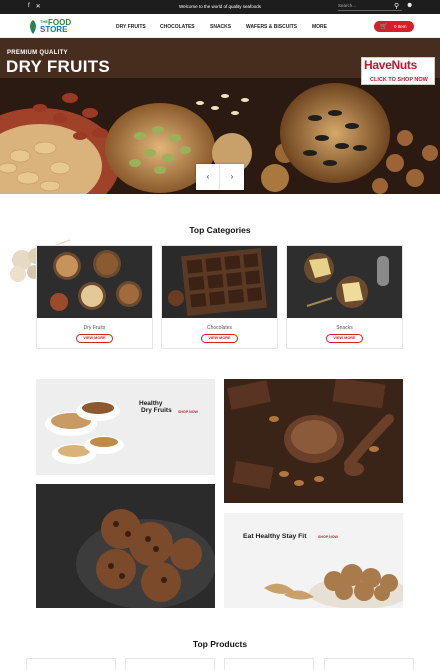 This screenshot has width=440, height=670. Describe the element at coordinates (54, 29) in the screenshot. I see `logo-store: STORE` at that location.